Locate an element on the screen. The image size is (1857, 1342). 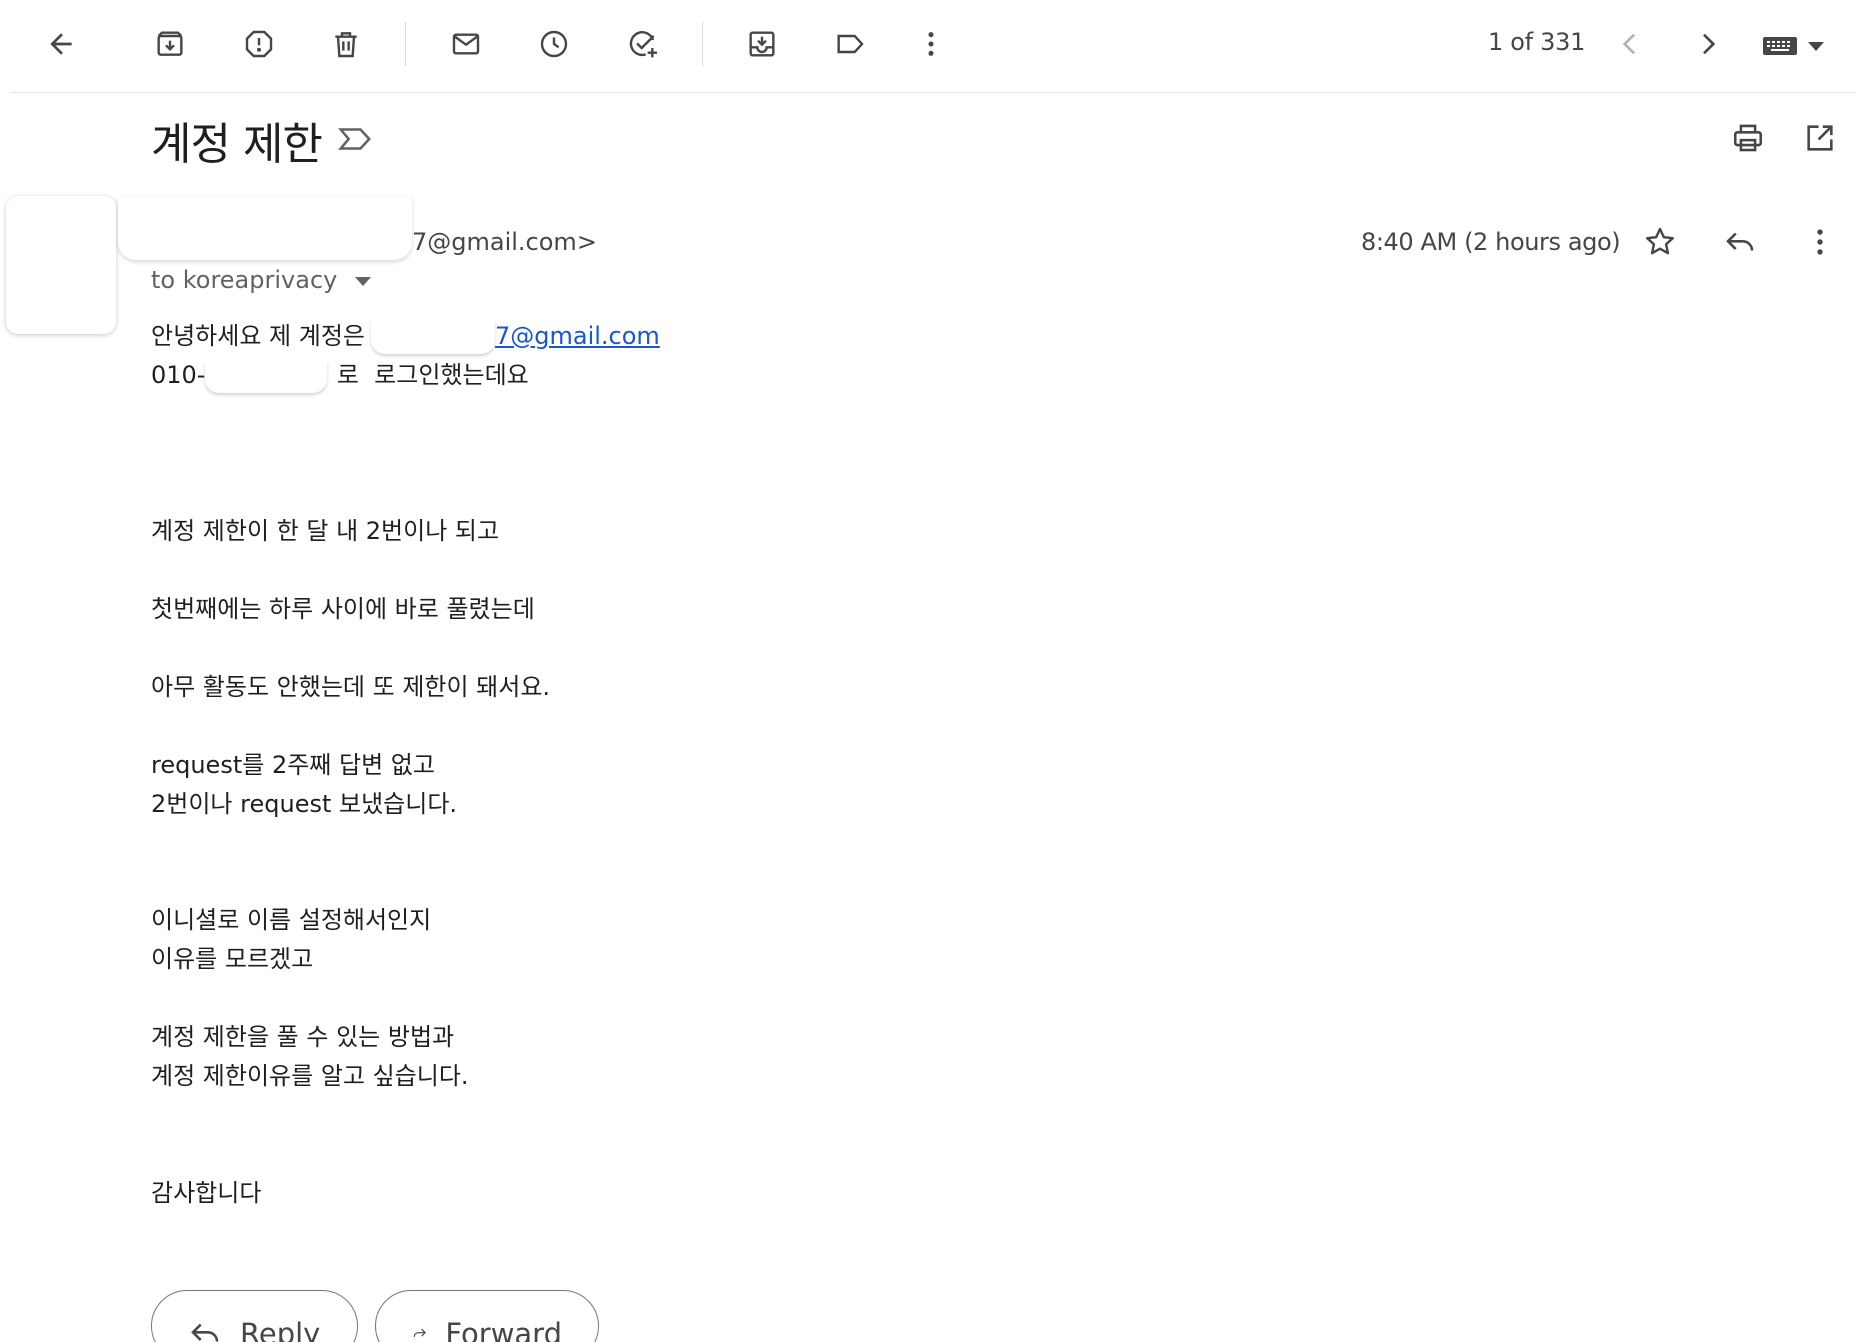
body-paragraph: 2번이나 request 보냈습니다. is located at coordinates (304, 804).